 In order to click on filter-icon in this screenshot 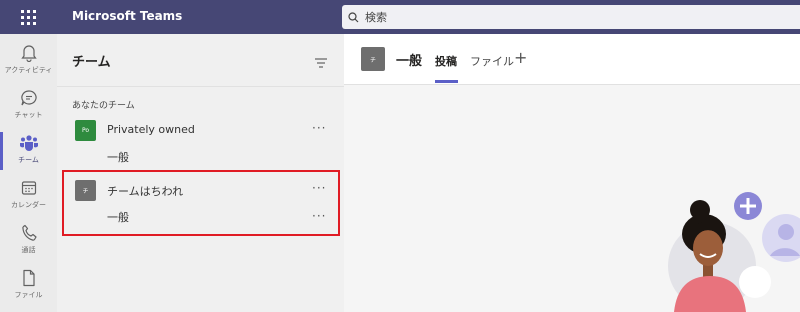, I will do `click(321, 63)`.